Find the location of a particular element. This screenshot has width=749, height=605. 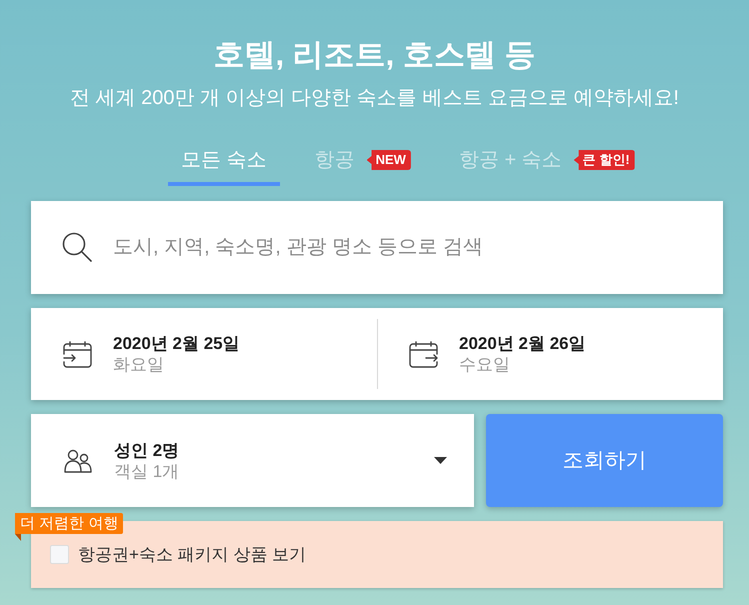

rooms-text: 객실 1개 is located at coordinates (147, 471).